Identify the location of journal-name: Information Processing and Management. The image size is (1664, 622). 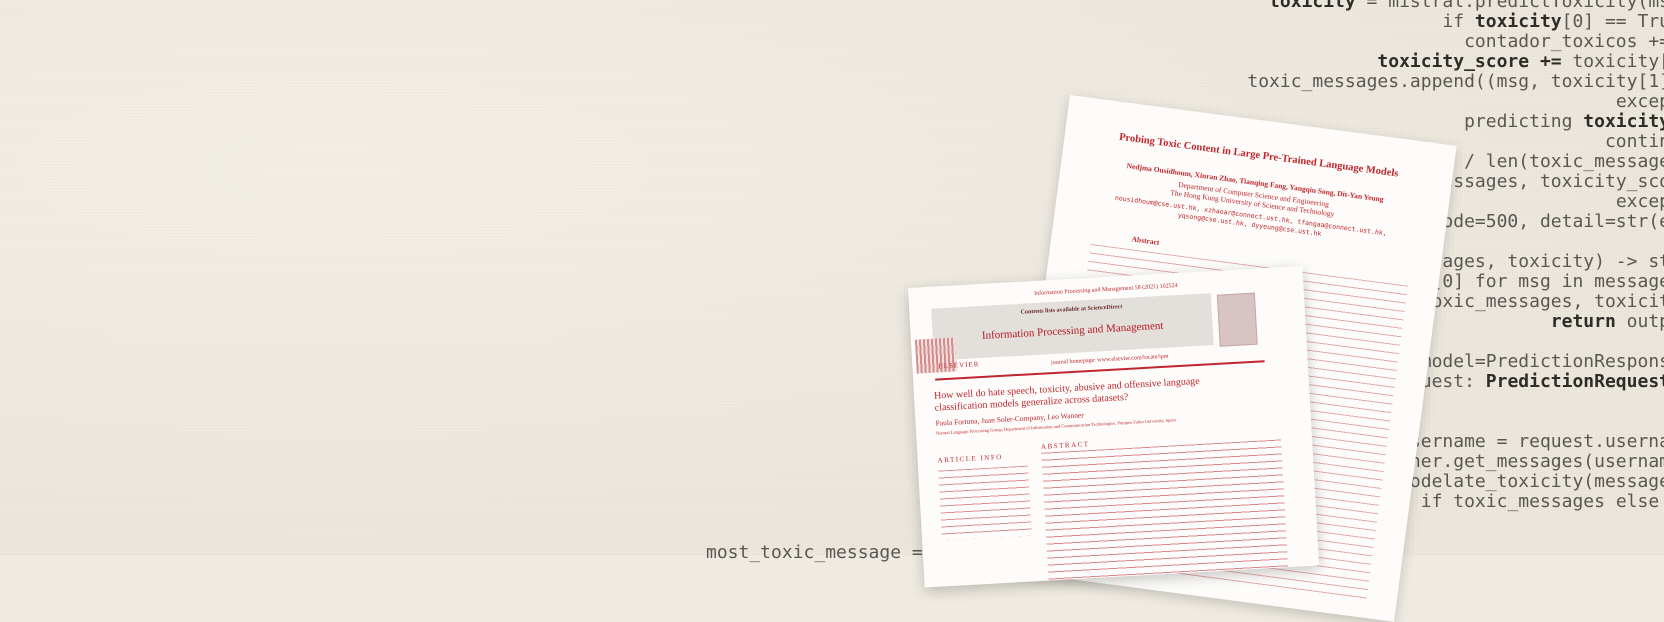
(1072, 330).